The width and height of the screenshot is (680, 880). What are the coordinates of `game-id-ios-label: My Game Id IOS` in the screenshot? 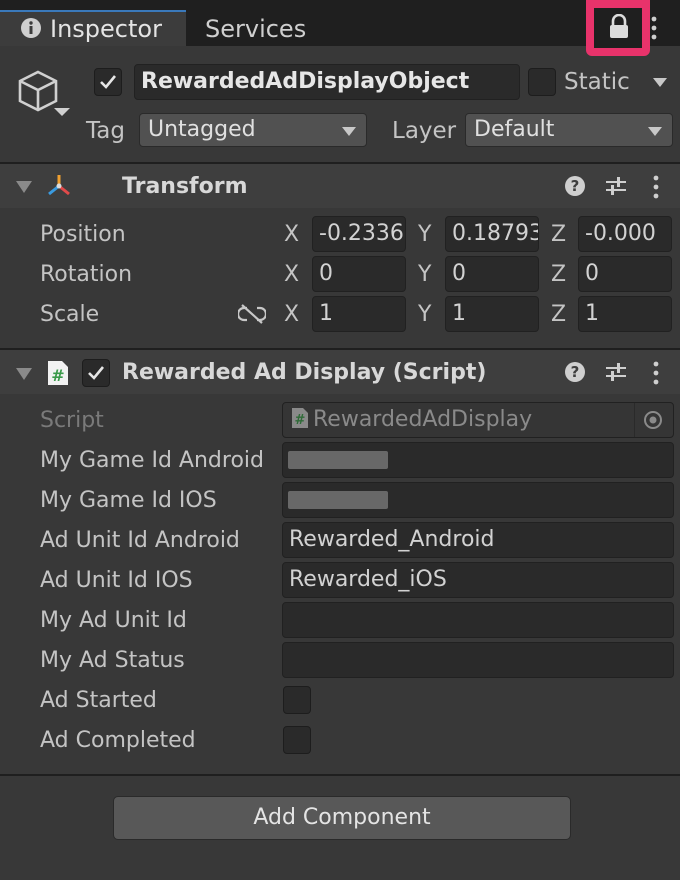 It's located at (128, 500).